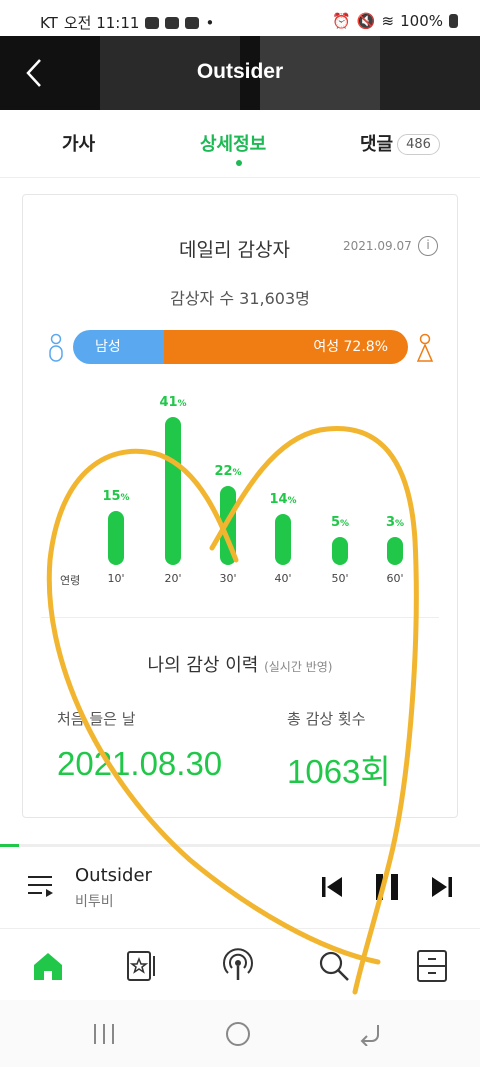  Describe the element at coordinates (40, 886) in the screenshot. I see `playlist-icon` at that location.